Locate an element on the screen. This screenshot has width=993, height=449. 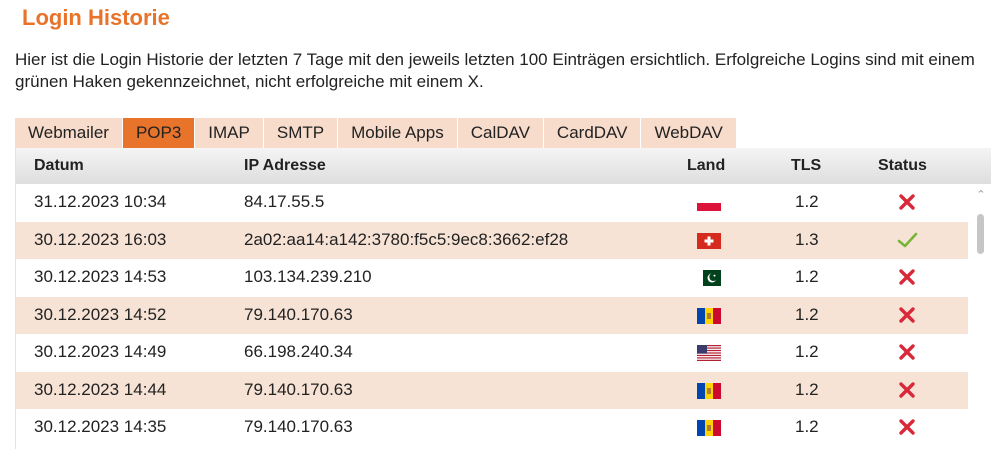
column-header-datum: Datum is located at coordinates (59, 166).